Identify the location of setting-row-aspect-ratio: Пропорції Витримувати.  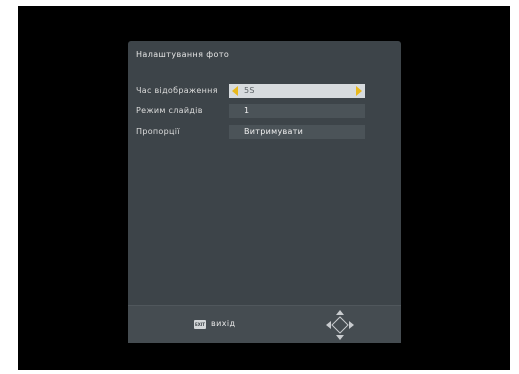
(256, 132).